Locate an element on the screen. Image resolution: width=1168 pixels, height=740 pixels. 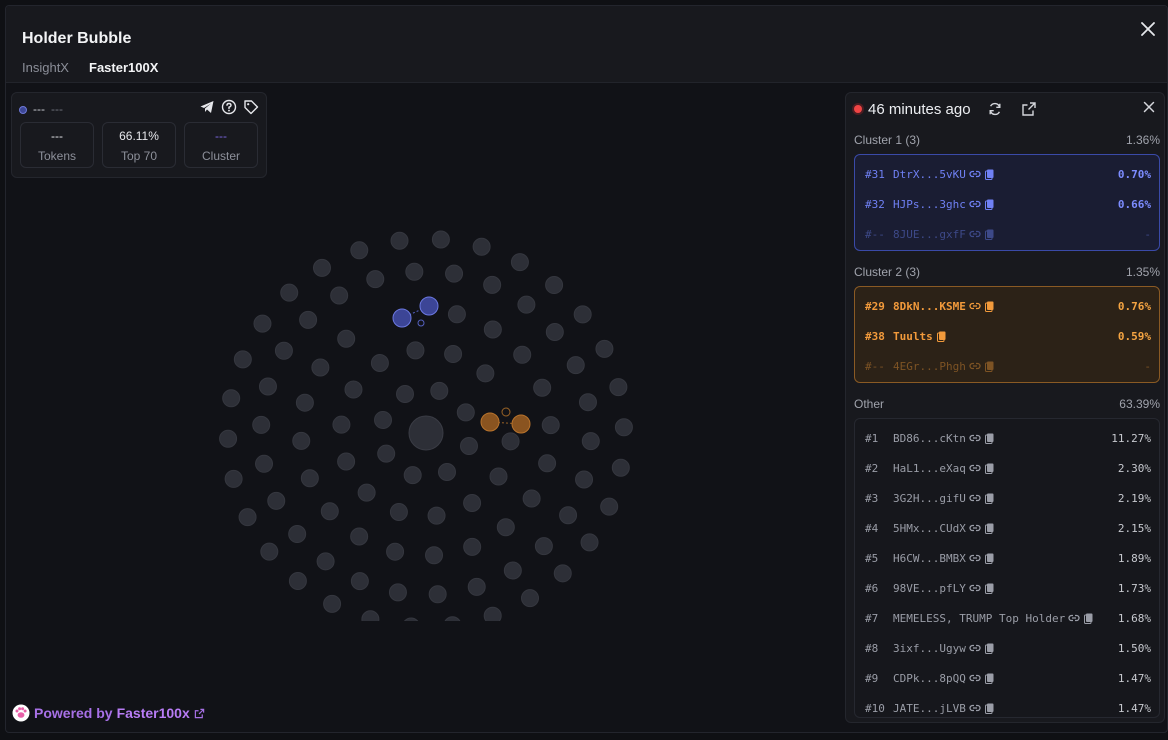
holder-bubble-largest is located at coordinates (426, 433).